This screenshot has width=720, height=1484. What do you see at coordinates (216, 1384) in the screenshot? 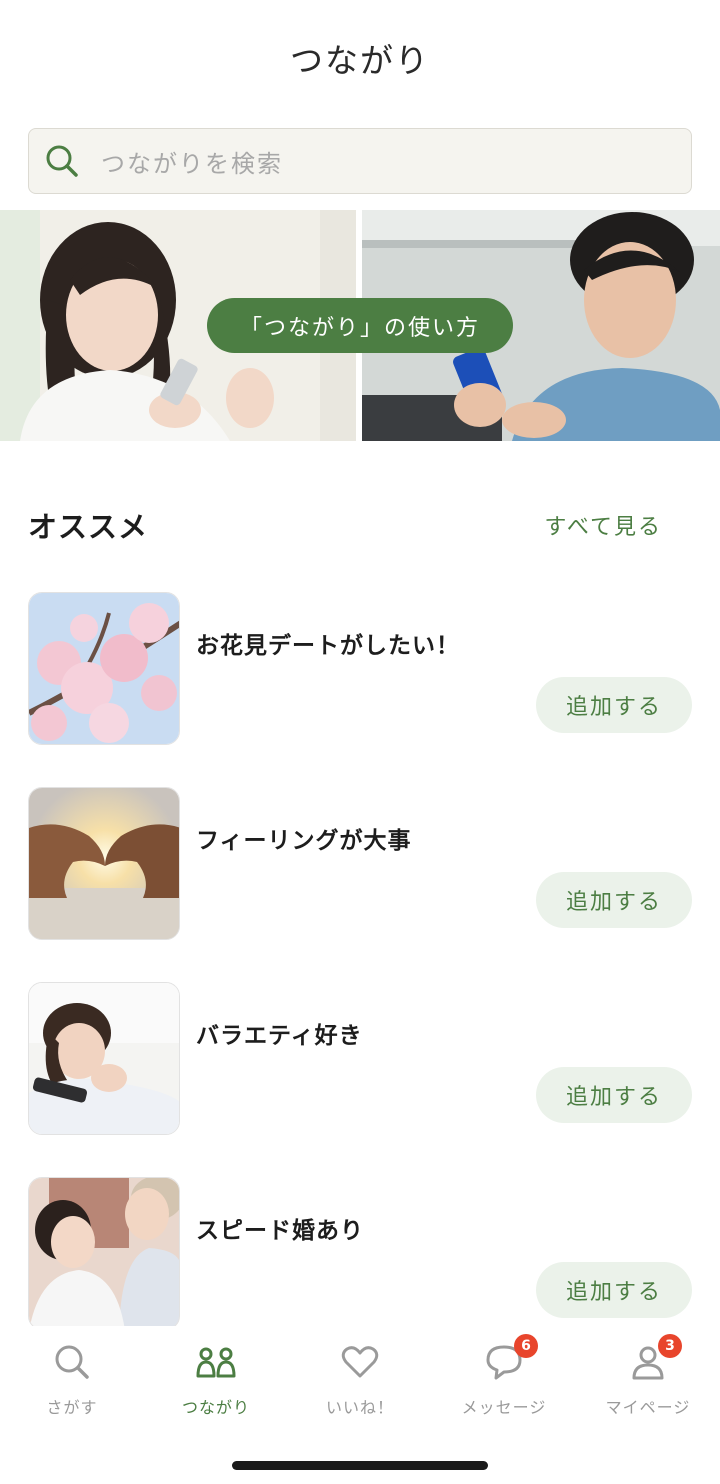
I see `tab-connections: つながり` at bounding box center [216, 1384].